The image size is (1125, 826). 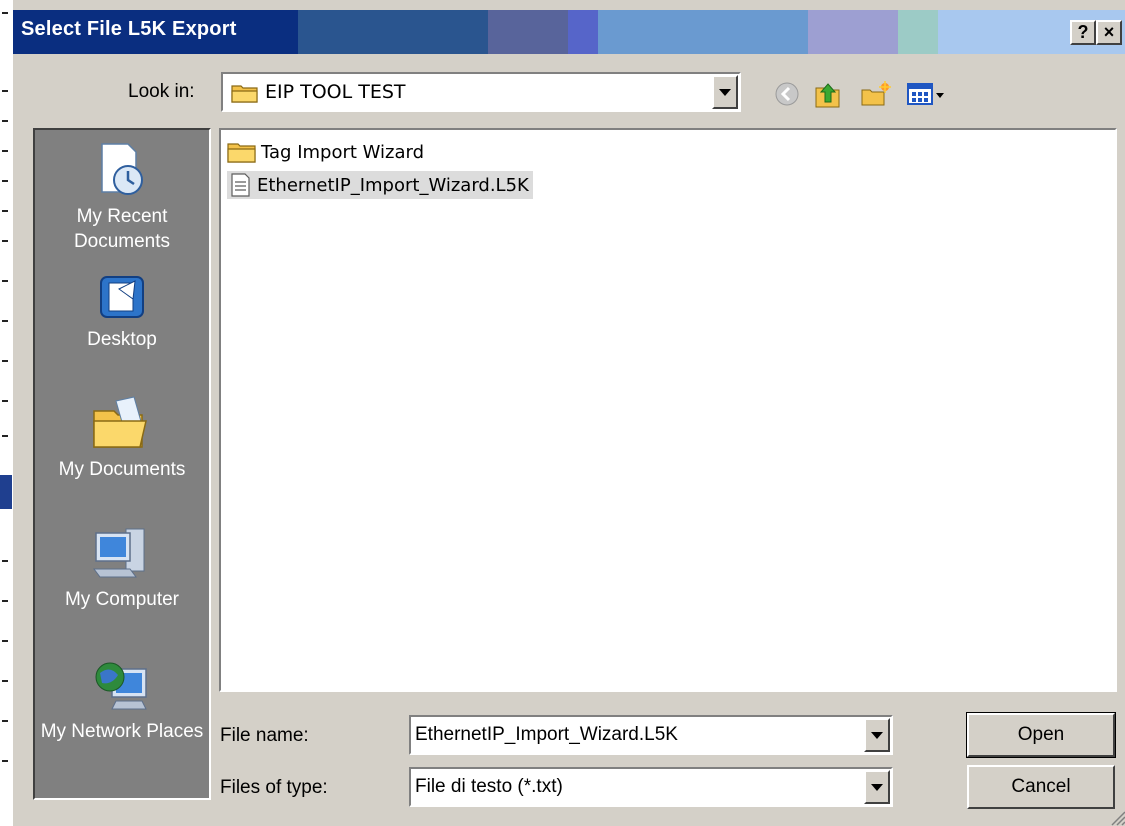 I want to click on text-file-icon, so click(x=240, y=185).